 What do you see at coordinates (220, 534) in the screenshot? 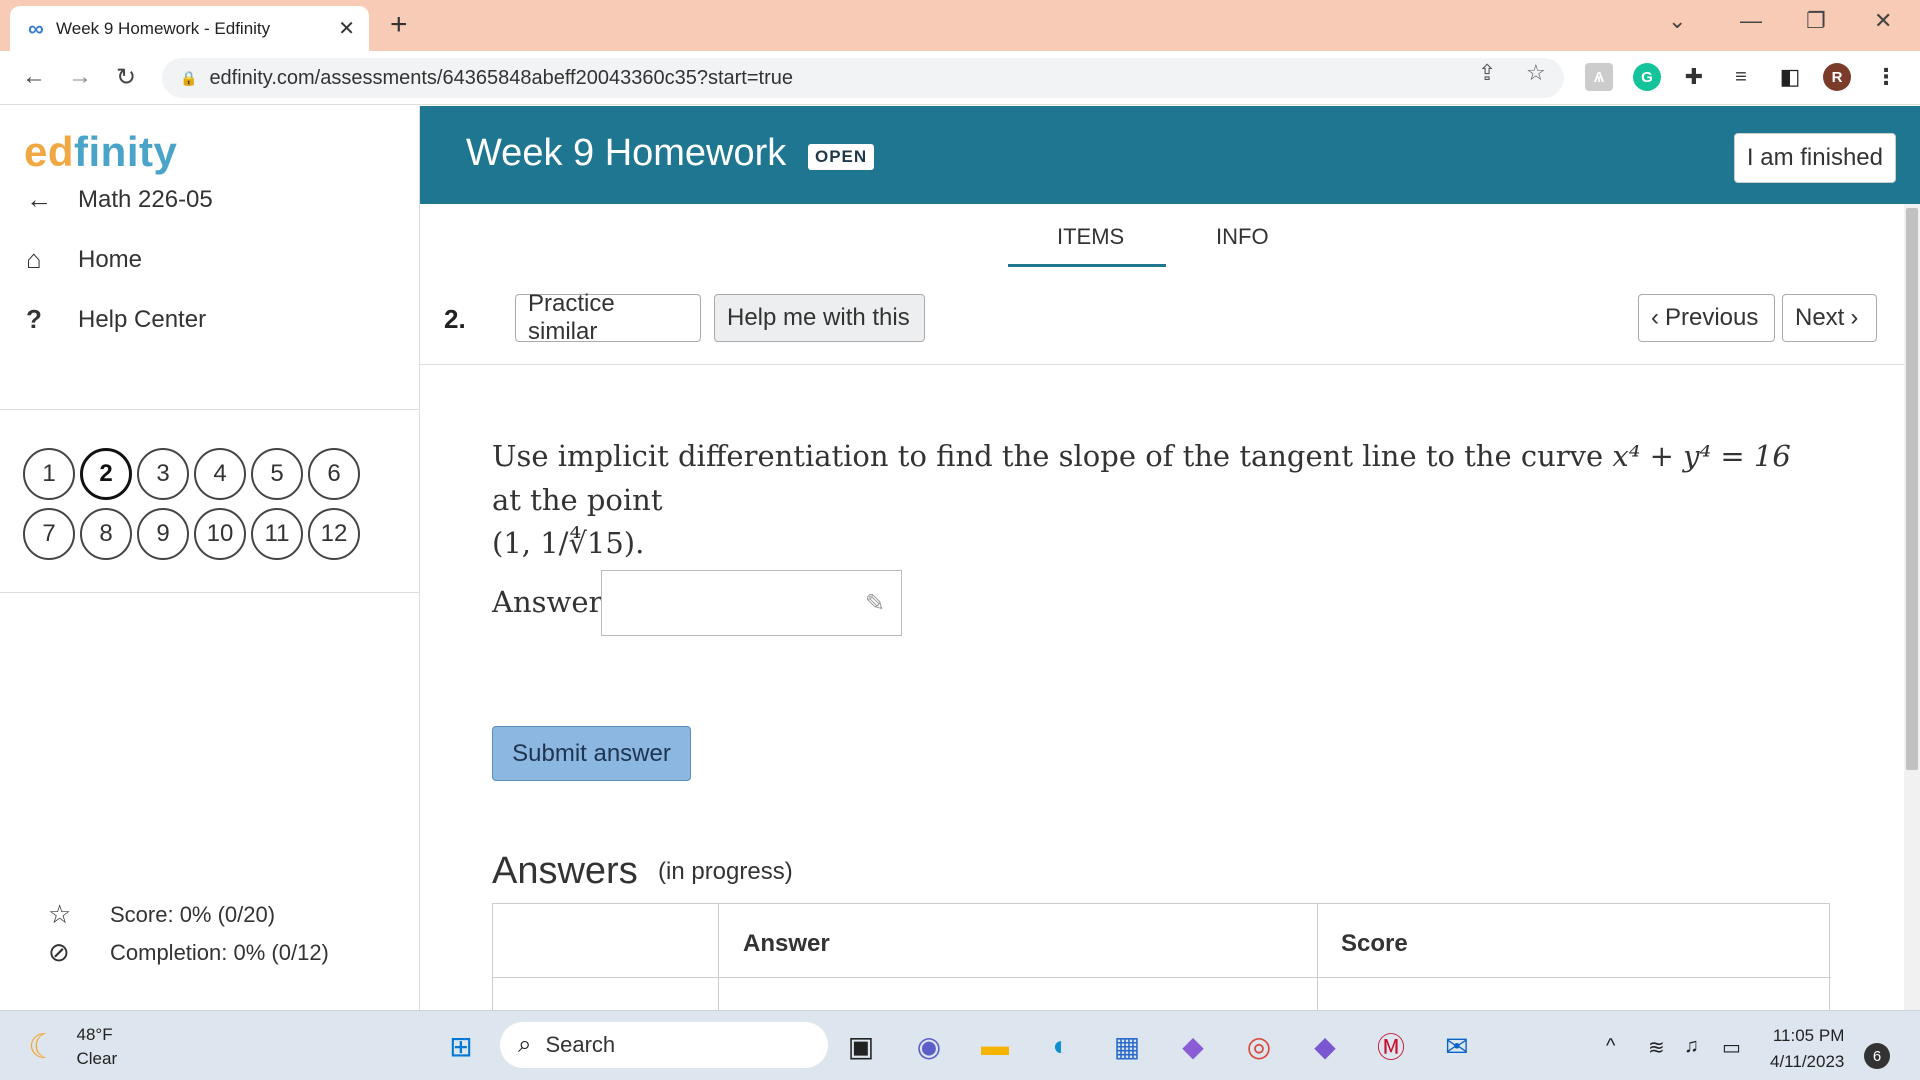
I see `question-10-button: 10` at bounding box center [220, 534].